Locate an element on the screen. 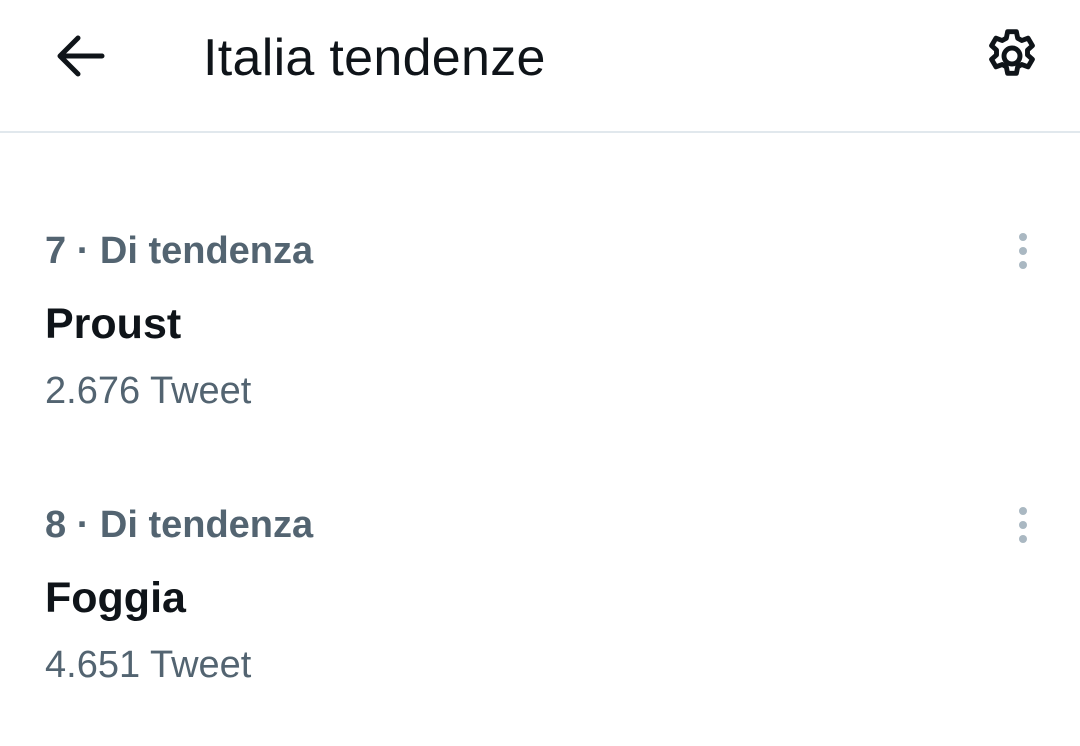  trend-rank-label: 7 · Di tendenza is located at coordinates (179, 251).